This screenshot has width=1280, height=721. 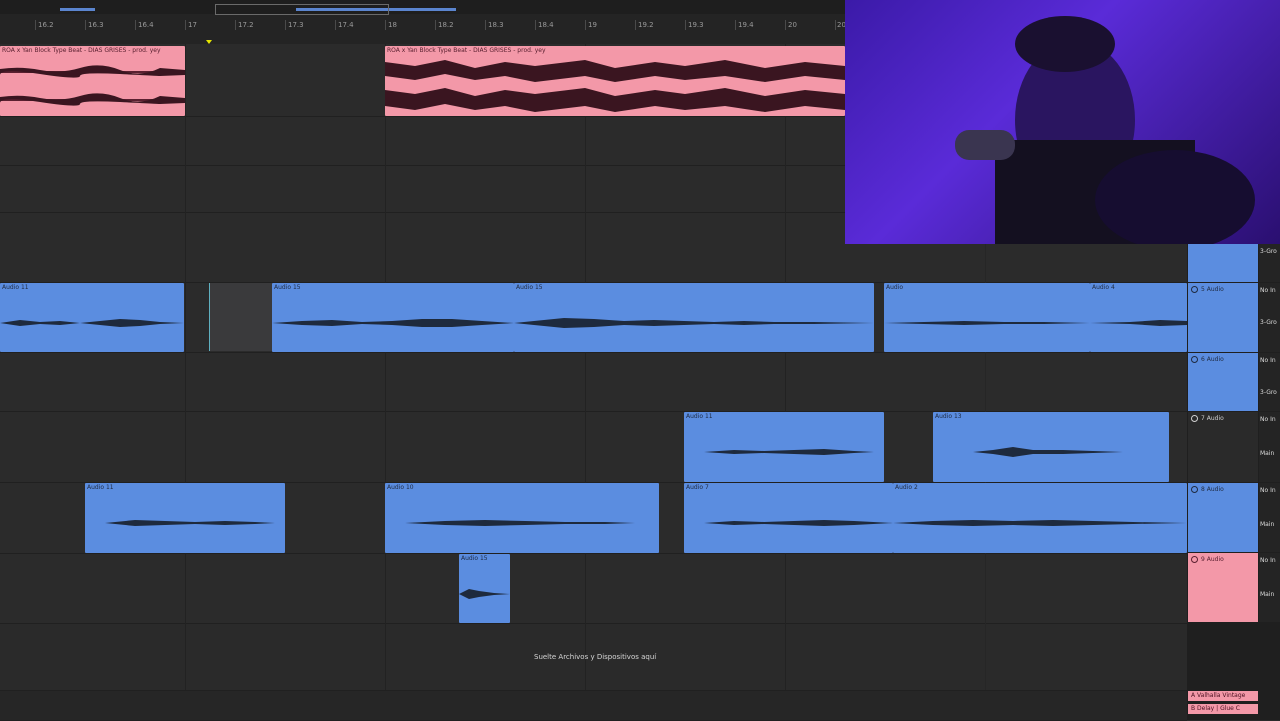 What do you see at coordinates (241, 317) in the screenshot?
I see `time-selection` at bounding box center [241, 317].